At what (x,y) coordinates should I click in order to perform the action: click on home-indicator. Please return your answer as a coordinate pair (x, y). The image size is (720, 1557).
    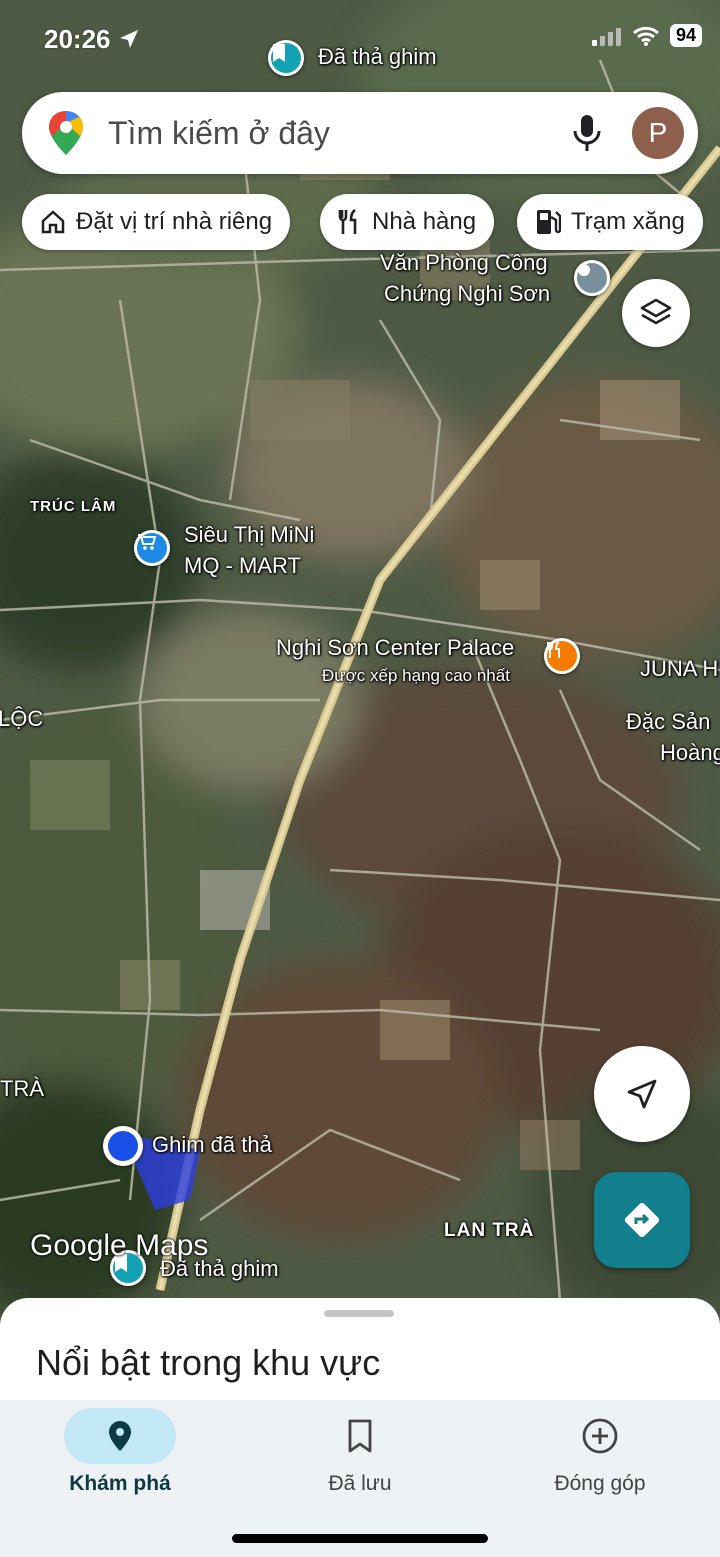
    Looking at the image, I should click on (360, 1538).